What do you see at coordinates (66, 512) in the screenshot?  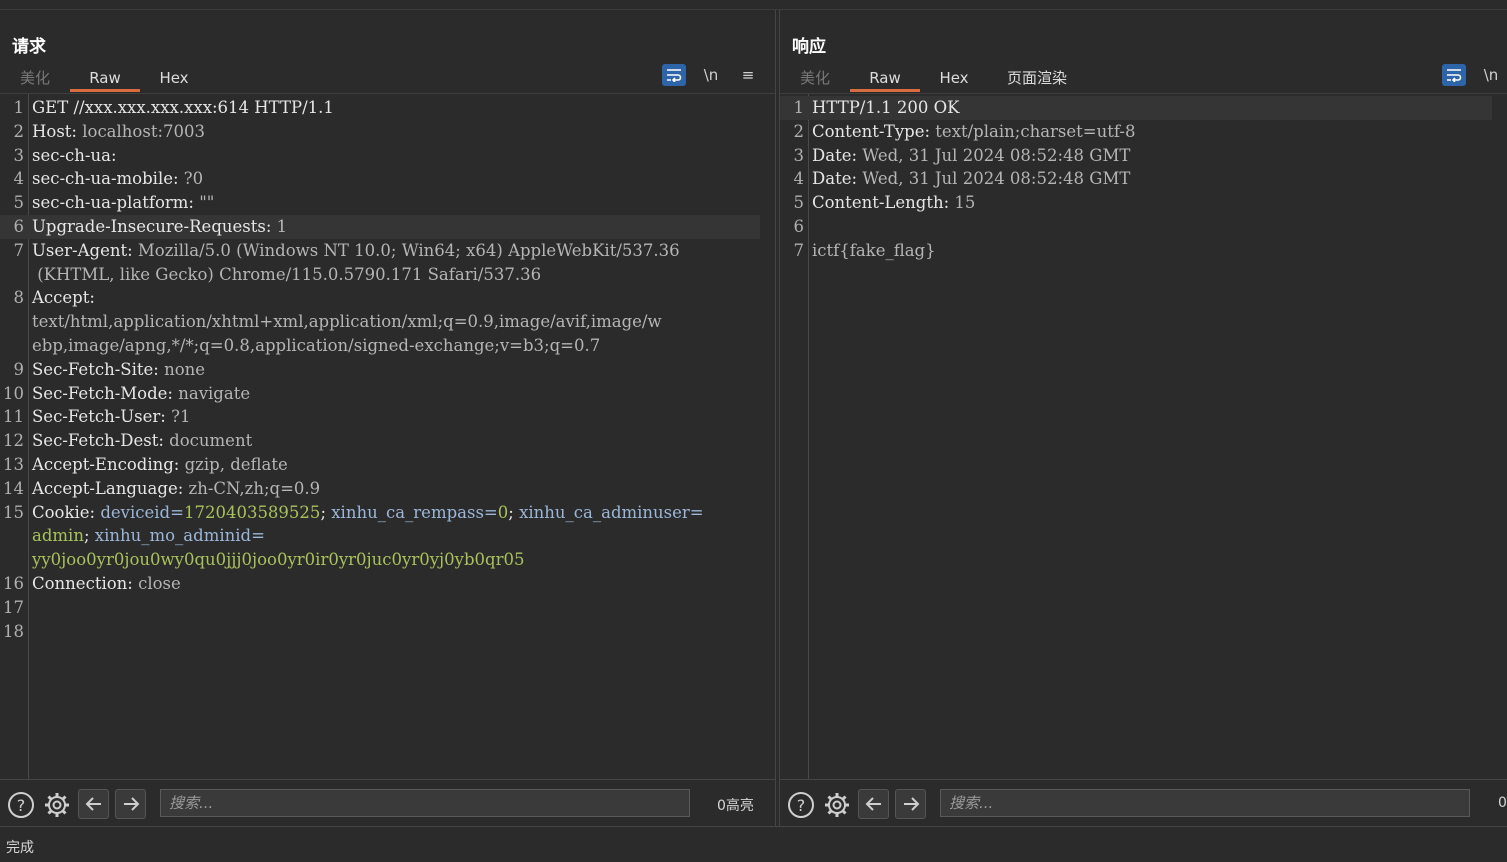 I see `header-text: Cookie:` at bounding box center [66, 512].